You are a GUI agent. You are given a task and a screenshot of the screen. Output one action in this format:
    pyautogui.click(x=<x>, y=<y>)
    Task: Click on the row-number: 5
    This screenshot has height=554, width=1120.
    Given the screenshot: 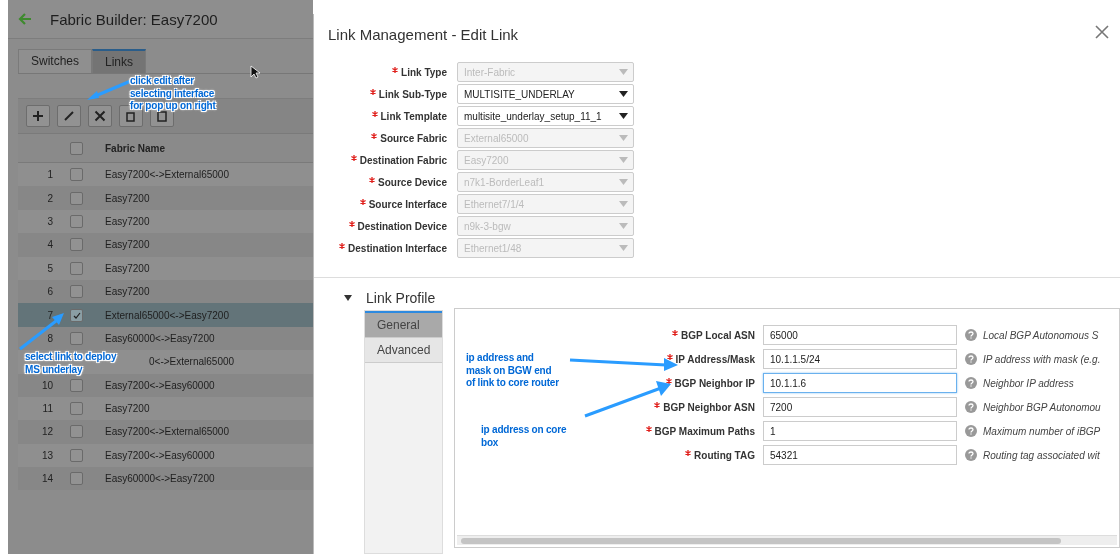 What is the action you would take?
    pyautogui.click(x=50, y=268)
    